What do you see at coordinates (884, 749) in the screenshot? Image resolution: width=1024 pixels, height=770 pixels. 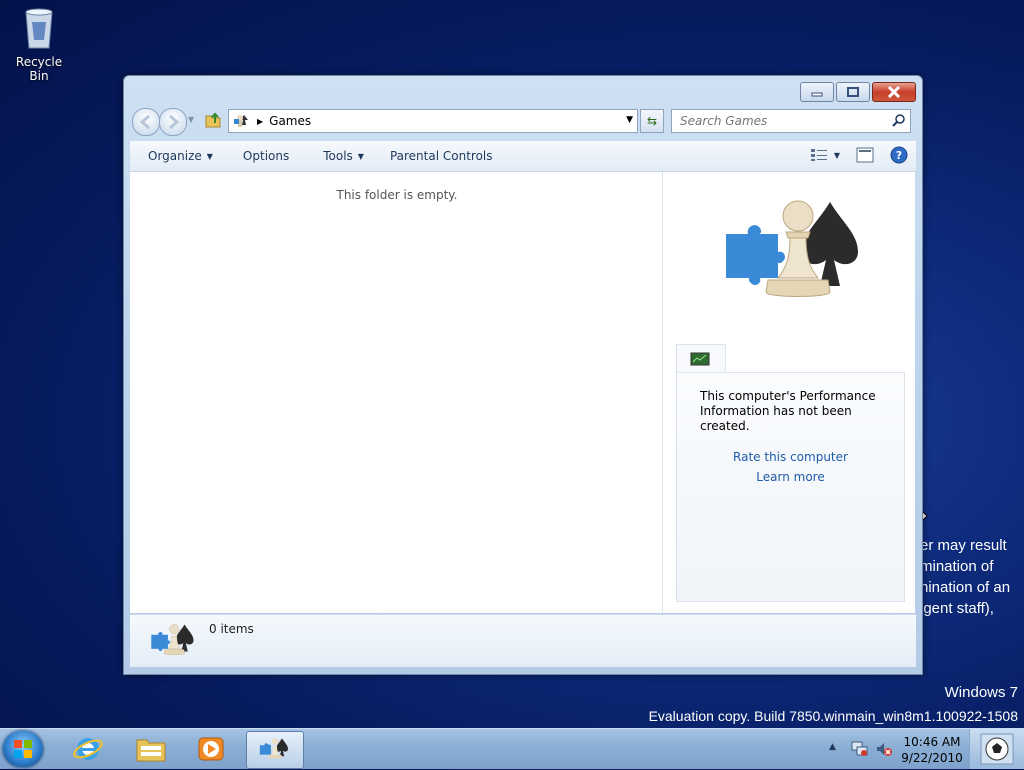 I see `volume-muted-icon` at bounding box center [884, 749].